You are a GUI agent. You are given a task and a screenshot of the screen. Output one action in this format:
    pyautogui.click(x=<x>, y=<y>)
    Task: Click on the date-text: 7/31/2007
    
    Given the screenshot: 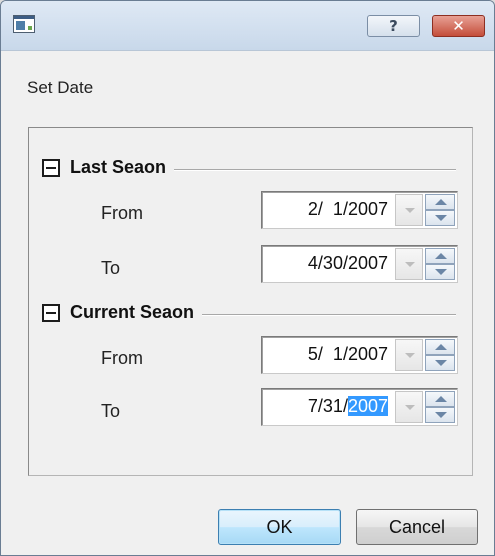 What is the action you would take?
    pyautogui.click(x=325, y=407)
    